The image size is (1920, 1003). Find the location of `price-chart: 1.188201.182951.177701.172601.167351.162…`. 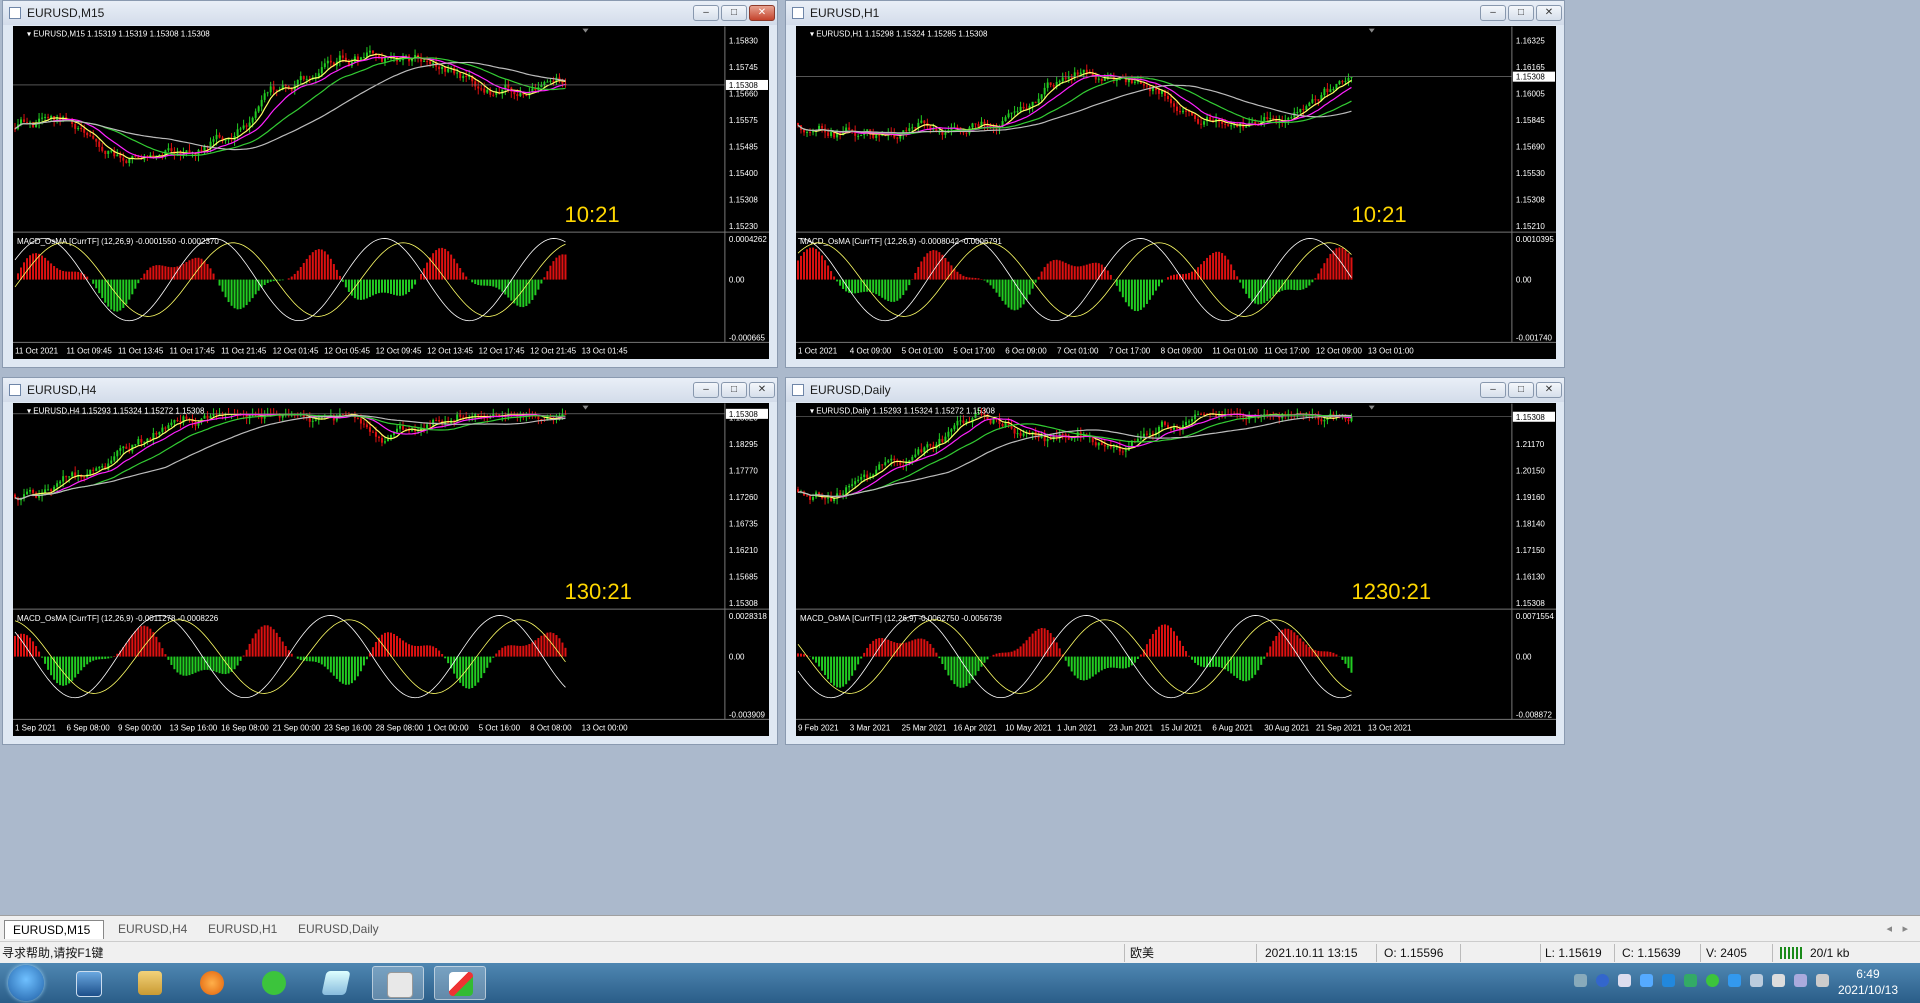

price-chart: 1.188201.182951.177701.172601.167351.162… is located at coordinates (391, 569).